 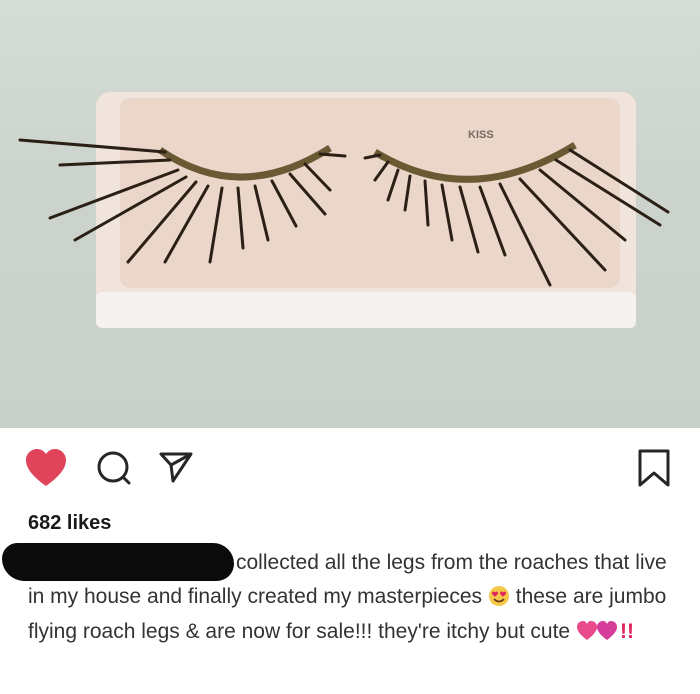 I want to click on two-hearts-icon, so click(x=598, y=635).